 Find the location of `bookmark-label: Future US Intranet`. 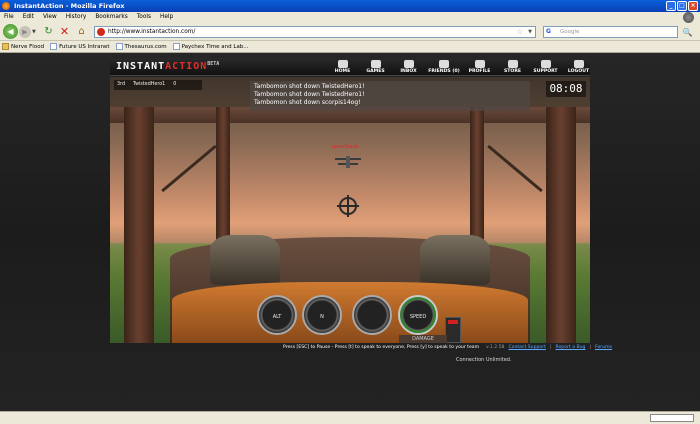

bookmark-label: Future US Intranet is located at coordinates (84, 46).